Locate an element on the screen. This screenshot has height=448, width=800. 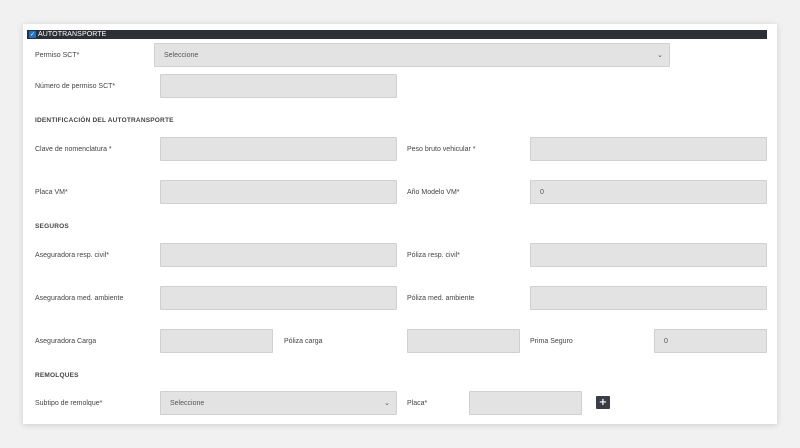
aseguradora-civil-input is located at coordinates (278, 255).